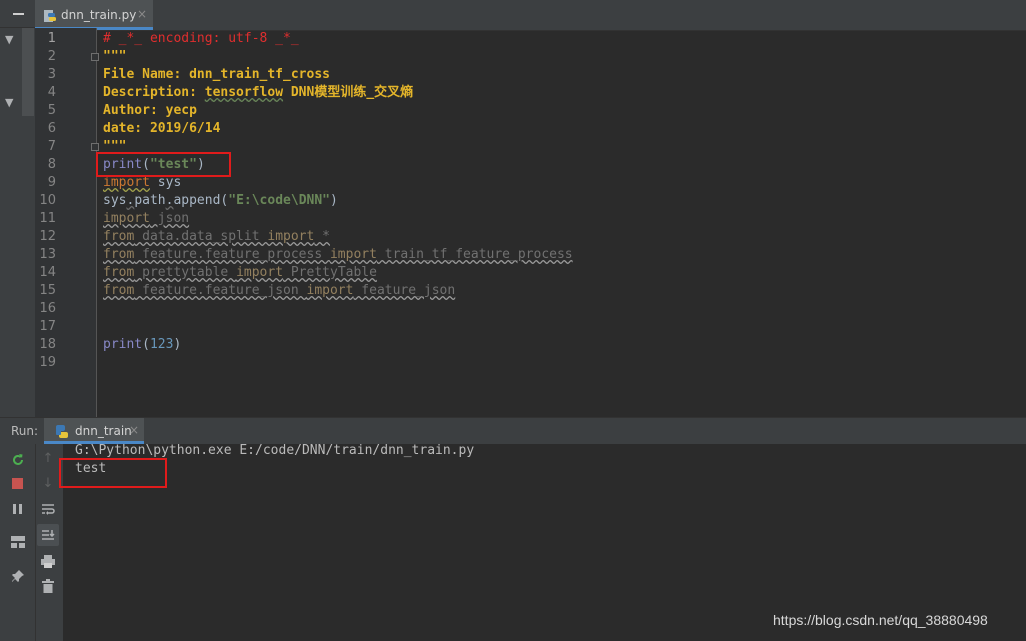  I want to click on code-line-6: date: 2019/6/14, so click(161, 129).